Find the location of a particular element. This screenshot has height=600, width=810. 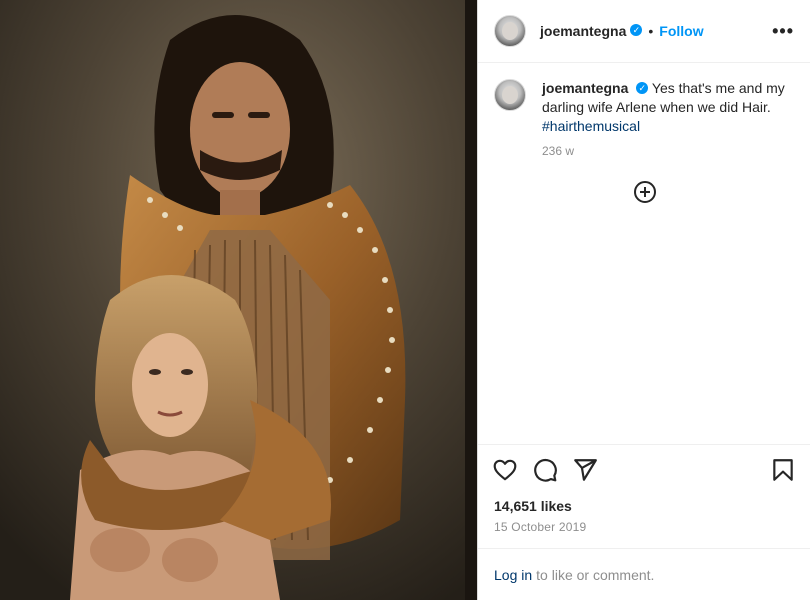

more-icon: ••• is located at coordinates (783, 31).